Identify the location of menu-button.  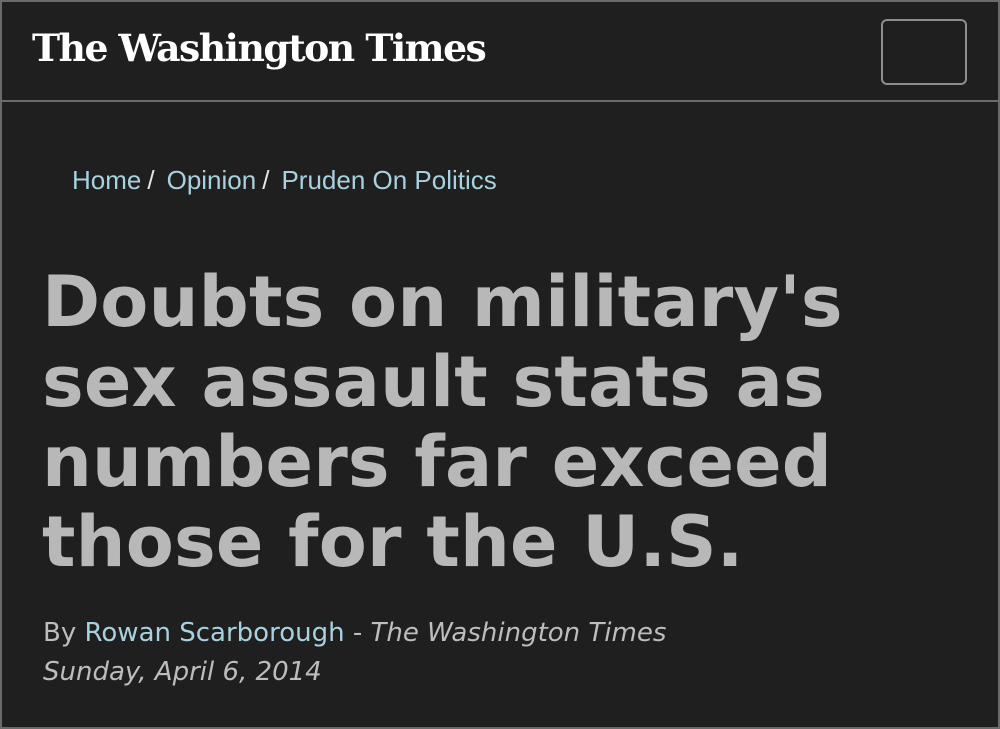
(924, 52).